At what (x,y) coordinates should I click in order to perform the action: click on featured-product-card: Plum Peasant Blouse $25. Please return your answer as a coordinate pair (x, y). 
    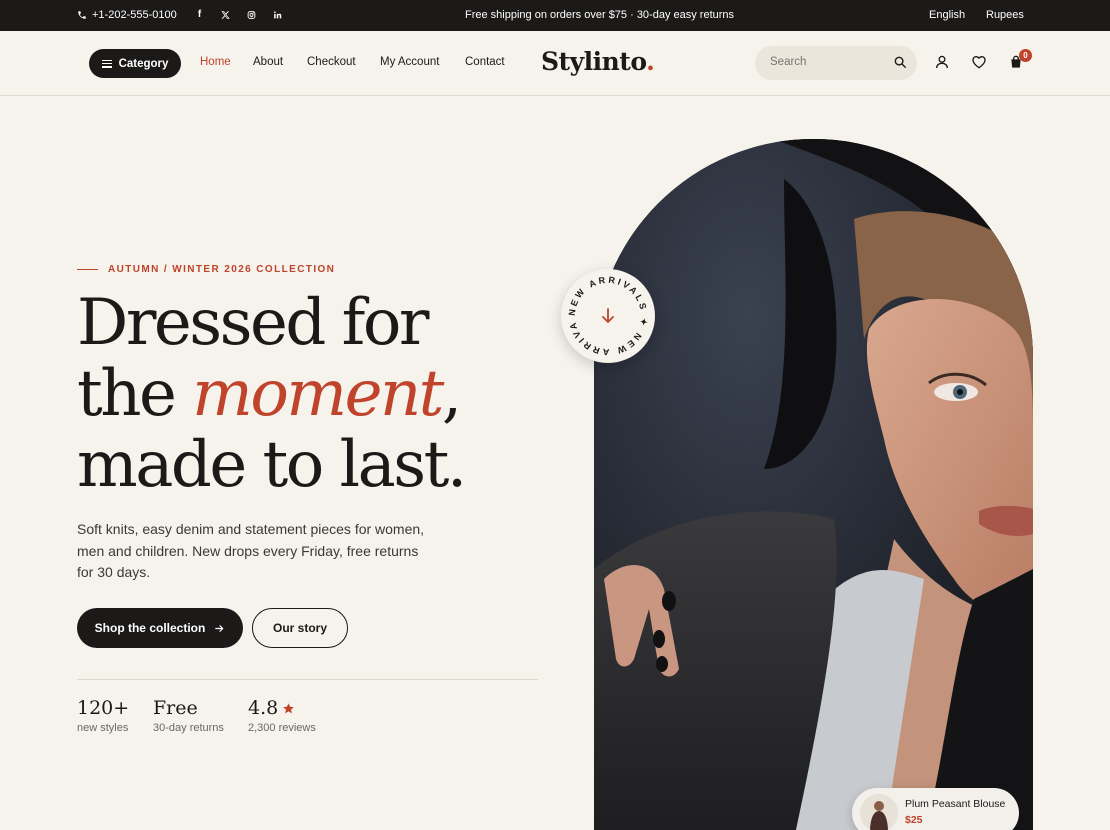
    Looking at the image, I should click on (935, 809).